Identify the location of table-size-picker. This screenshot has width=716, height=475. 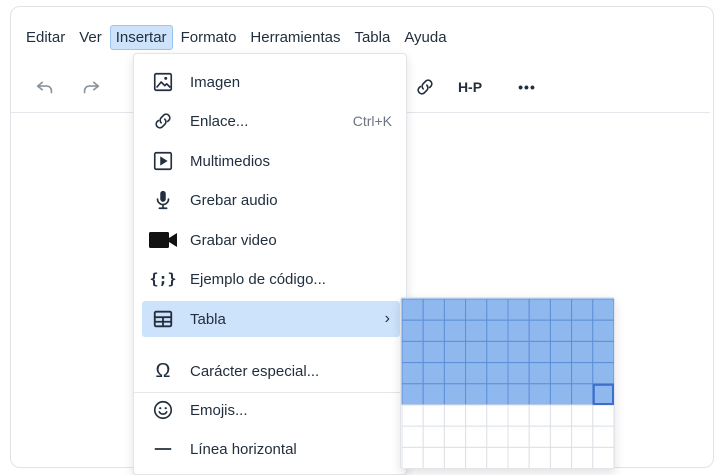
(507, 383).